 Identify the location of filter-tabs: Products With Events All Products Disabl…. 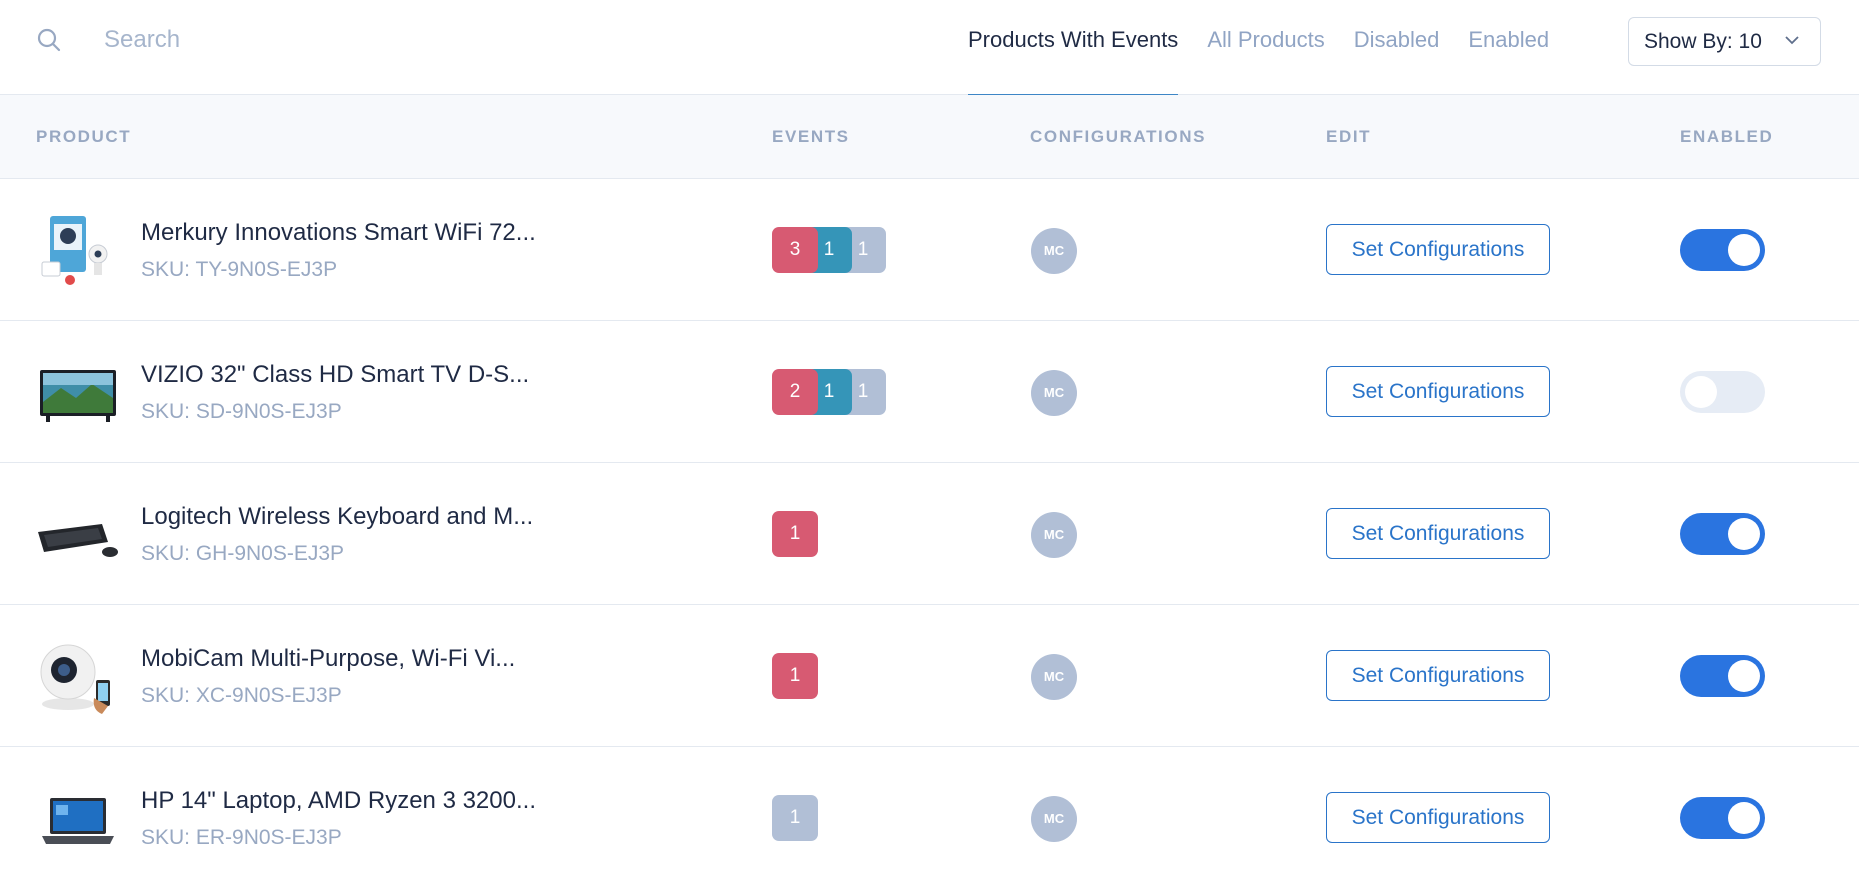
(1273, 48).